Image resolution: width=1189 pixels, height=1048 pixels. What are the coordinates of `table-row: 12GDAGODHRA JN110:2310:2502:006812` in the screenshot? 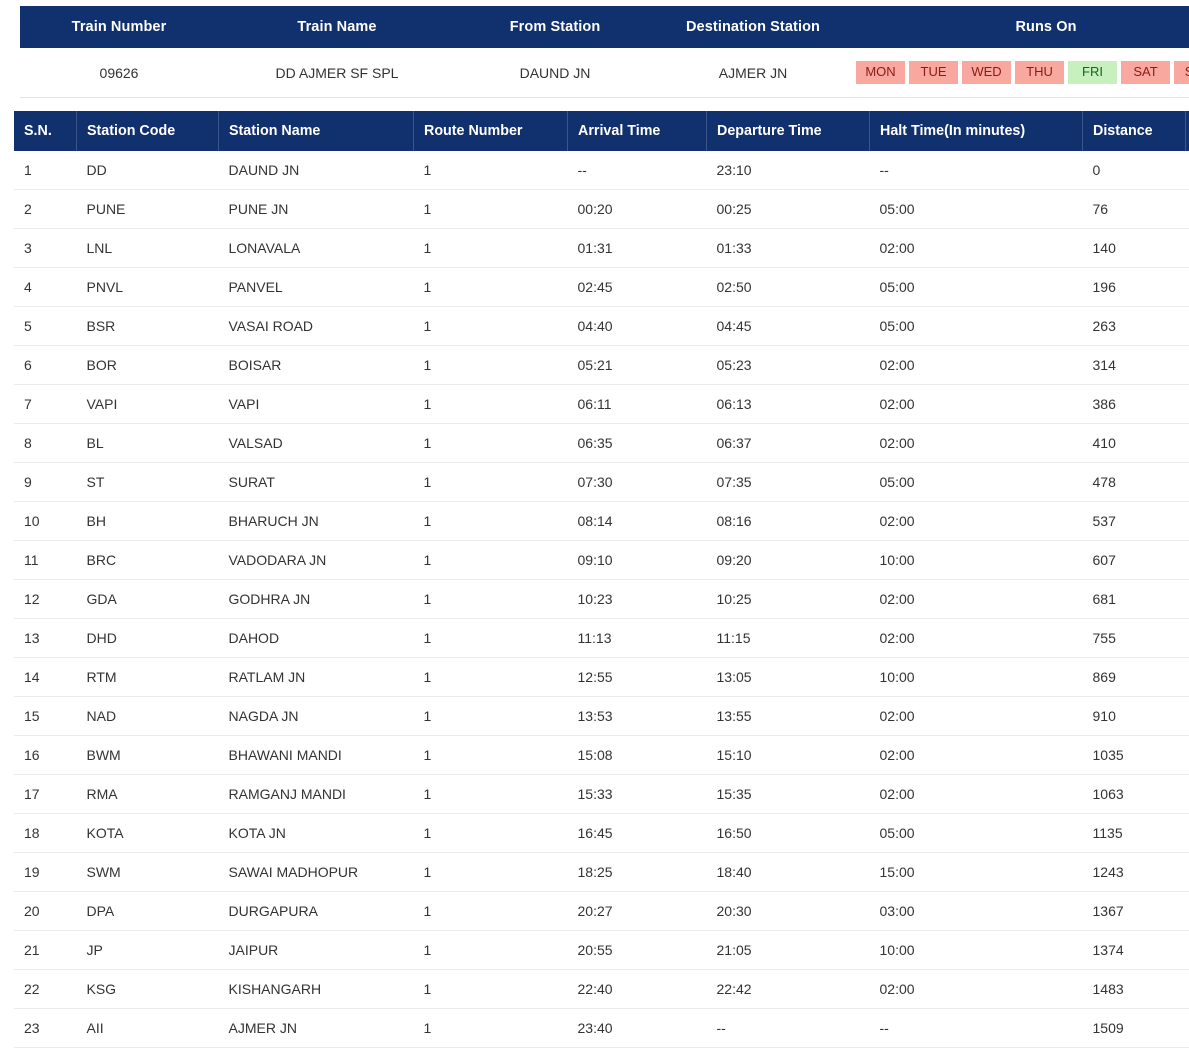 It's located at (601, 599).